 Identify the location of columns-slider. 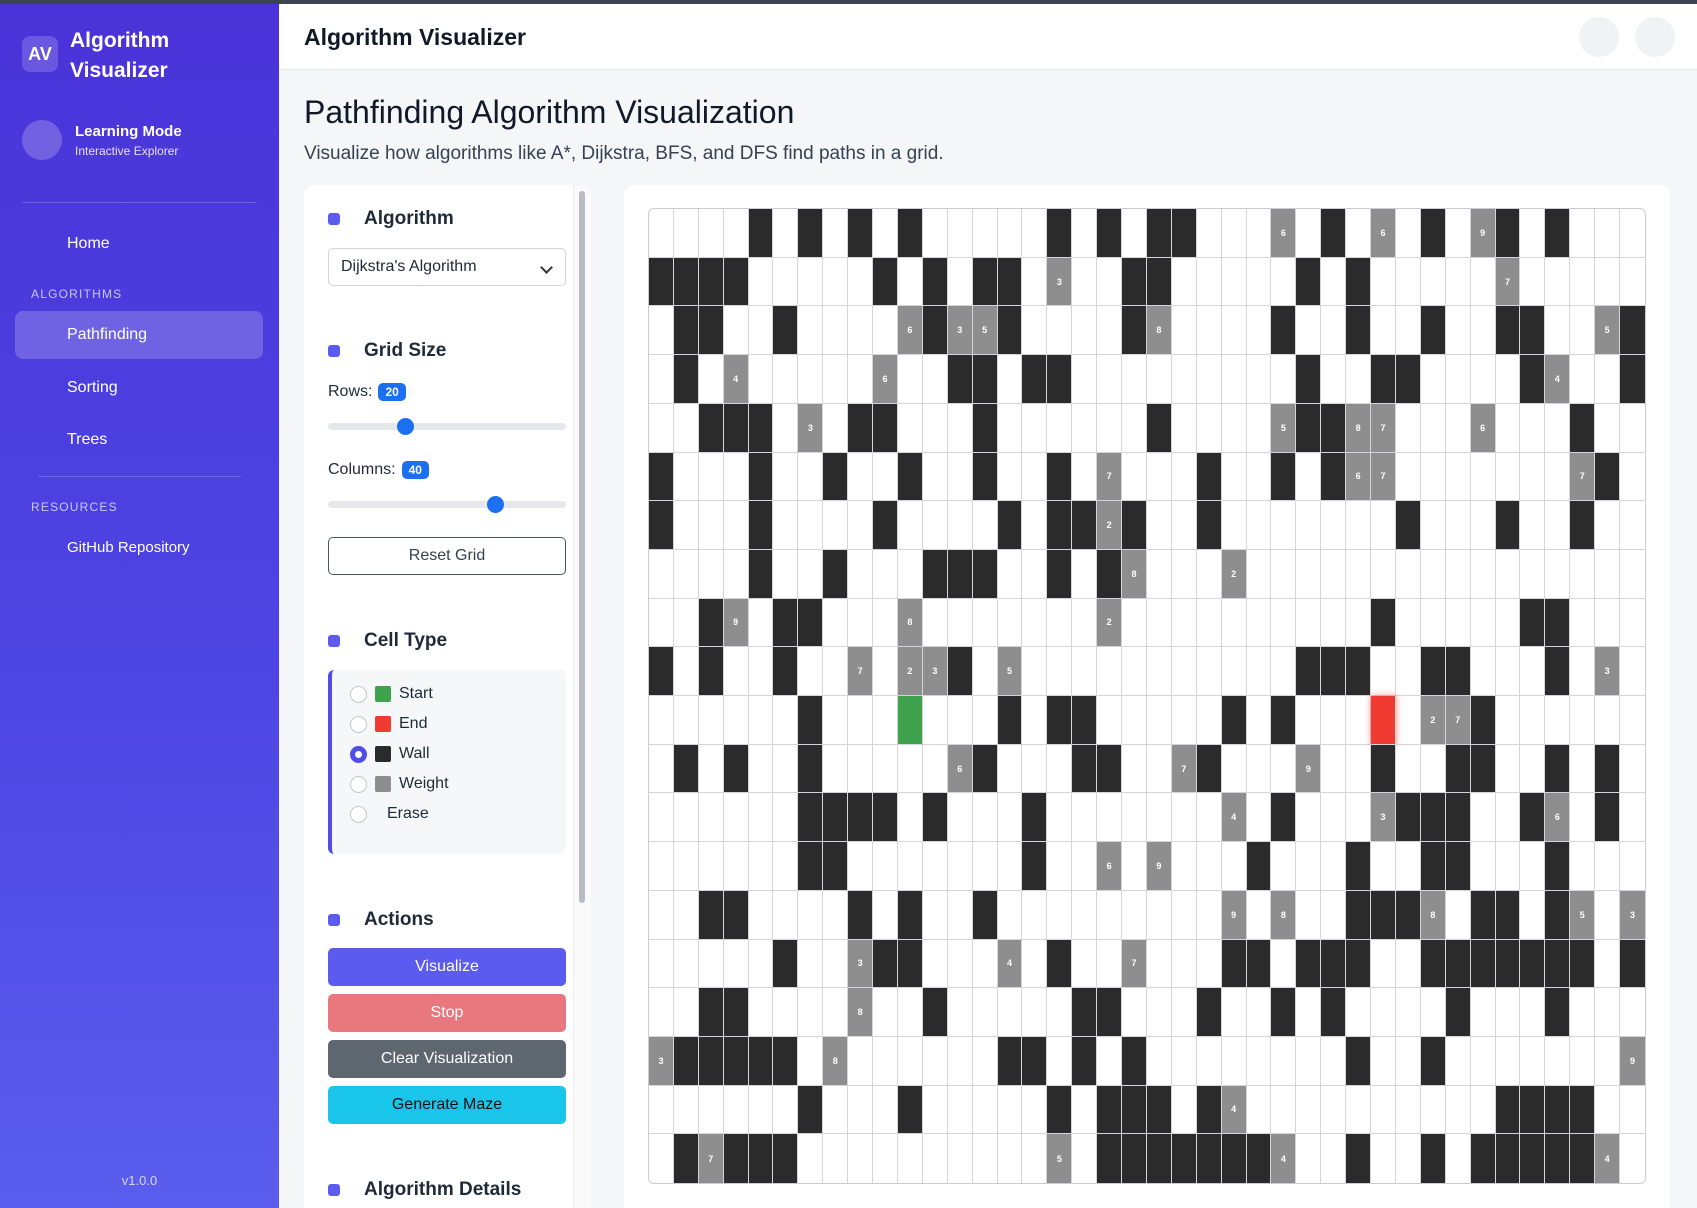
(447, 504).